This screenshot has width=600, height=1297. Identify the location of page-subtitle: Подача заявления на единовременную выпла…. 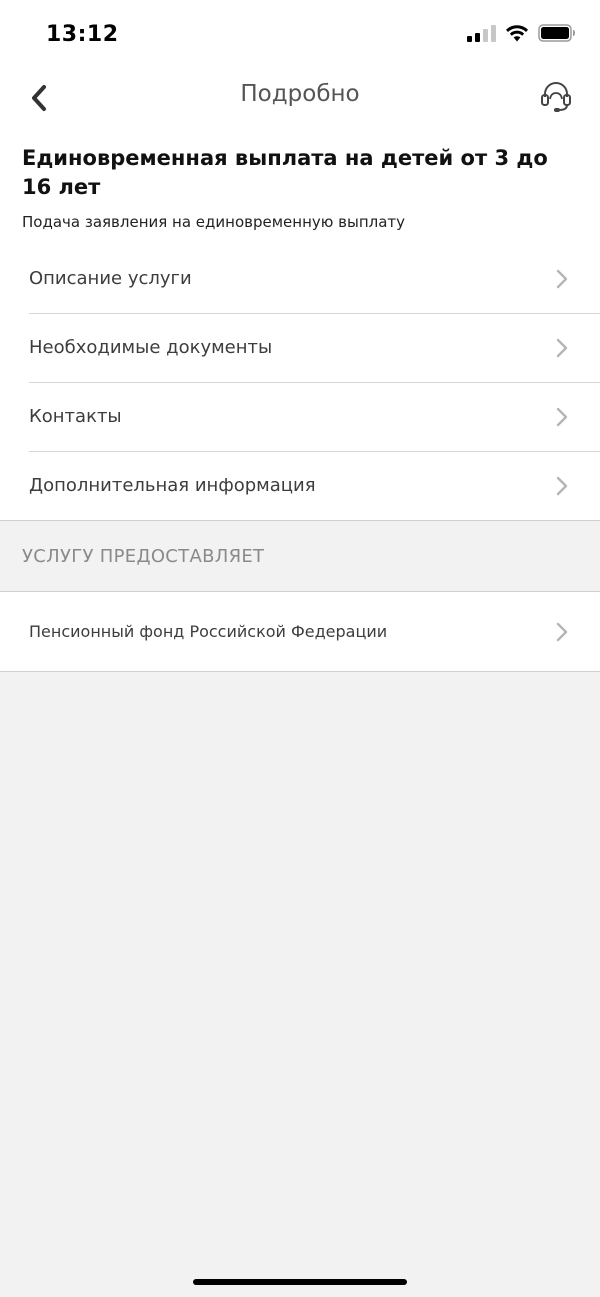
(214, 222).